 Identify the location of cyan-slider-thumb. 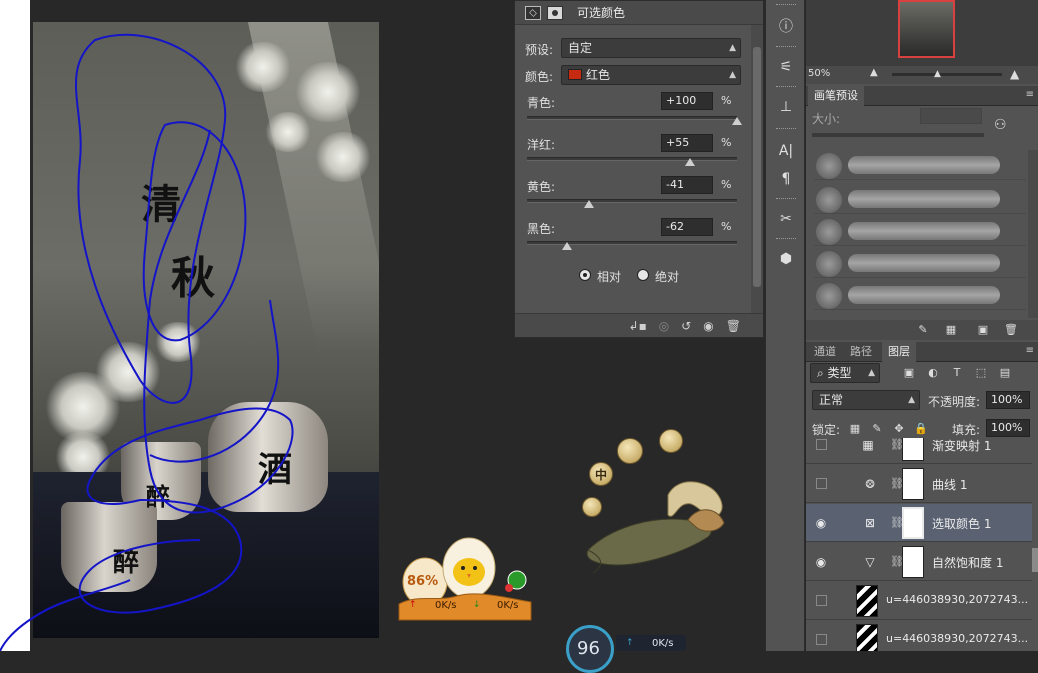
(737, 121).